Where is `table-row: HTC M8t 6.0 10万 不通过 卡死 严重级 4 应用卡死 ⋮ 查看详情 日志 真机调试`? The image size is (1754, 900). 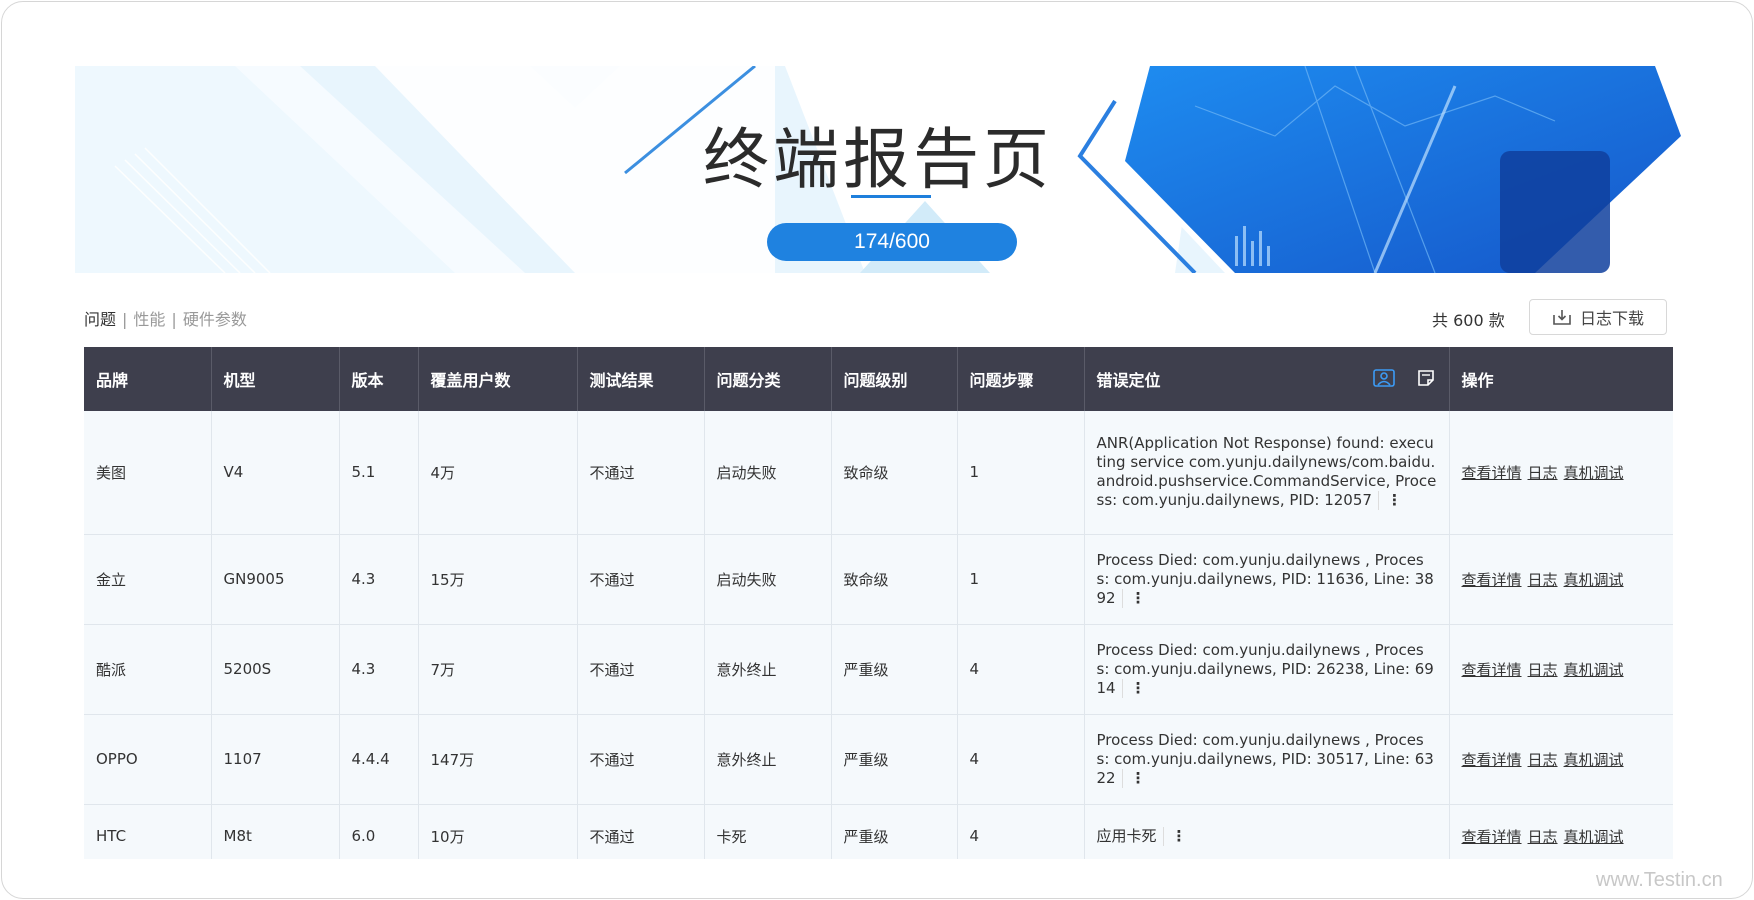
table-row: HTC M8t 6.0 10万 不通过 卡死 严重级 4 应用卡死 ⋮ 查看详情 日志 真机调试 is located at coordinates (878, 831).